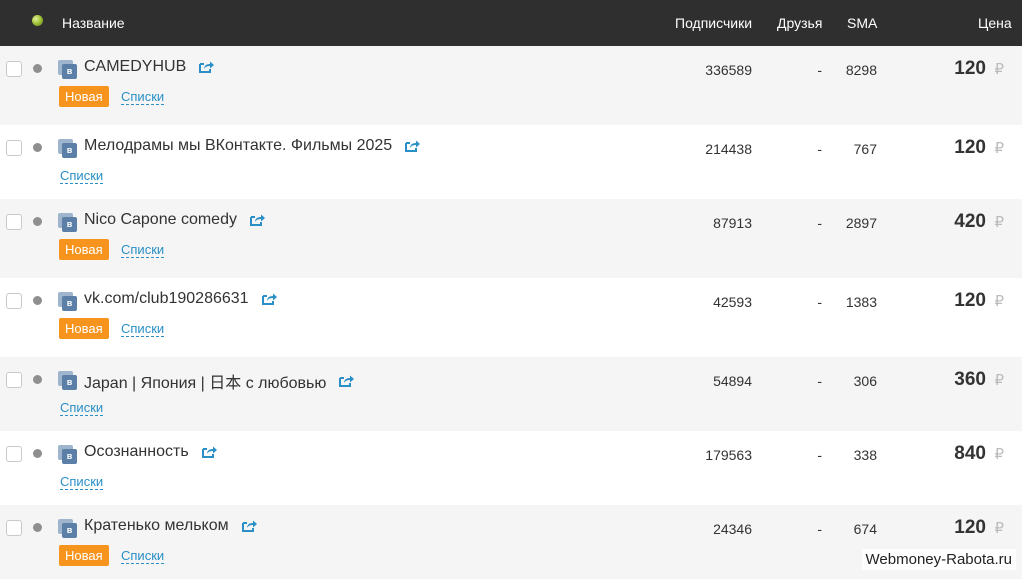 The height and width of the screenshot is (579, 1022). I want to click on channel-title-link: Nico Capone comedy, so click(174, 220).